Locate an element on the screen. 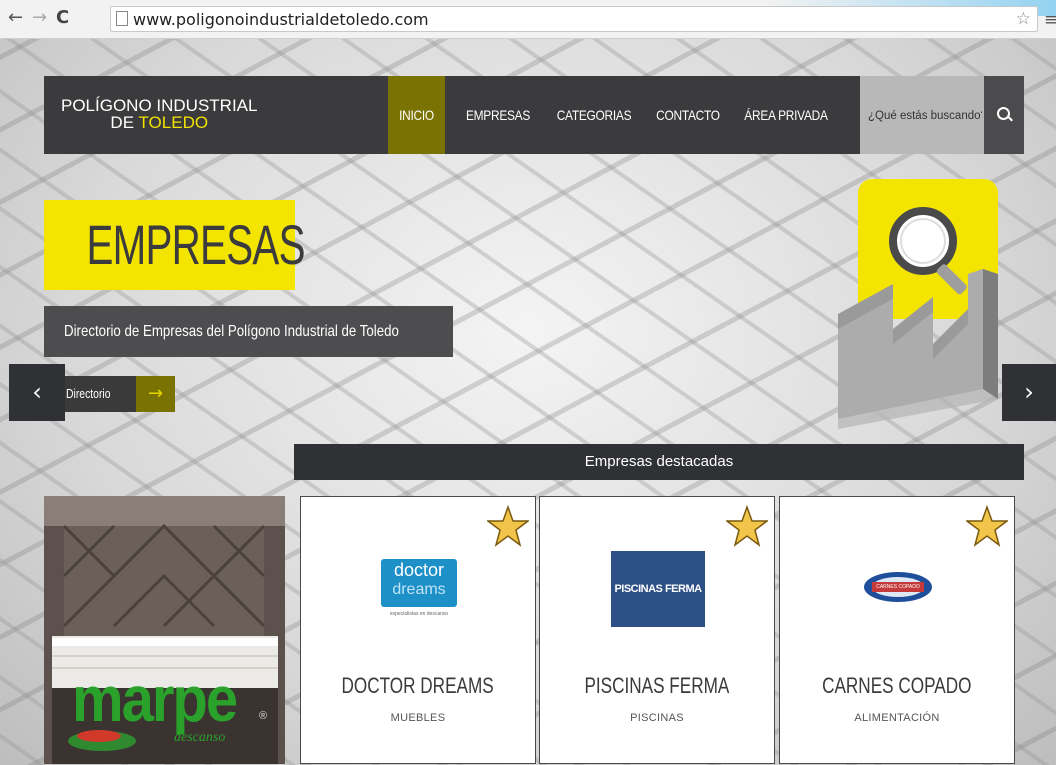 This screenshot has width=1056, height=765. search-input is located at coordinates (925, 116).